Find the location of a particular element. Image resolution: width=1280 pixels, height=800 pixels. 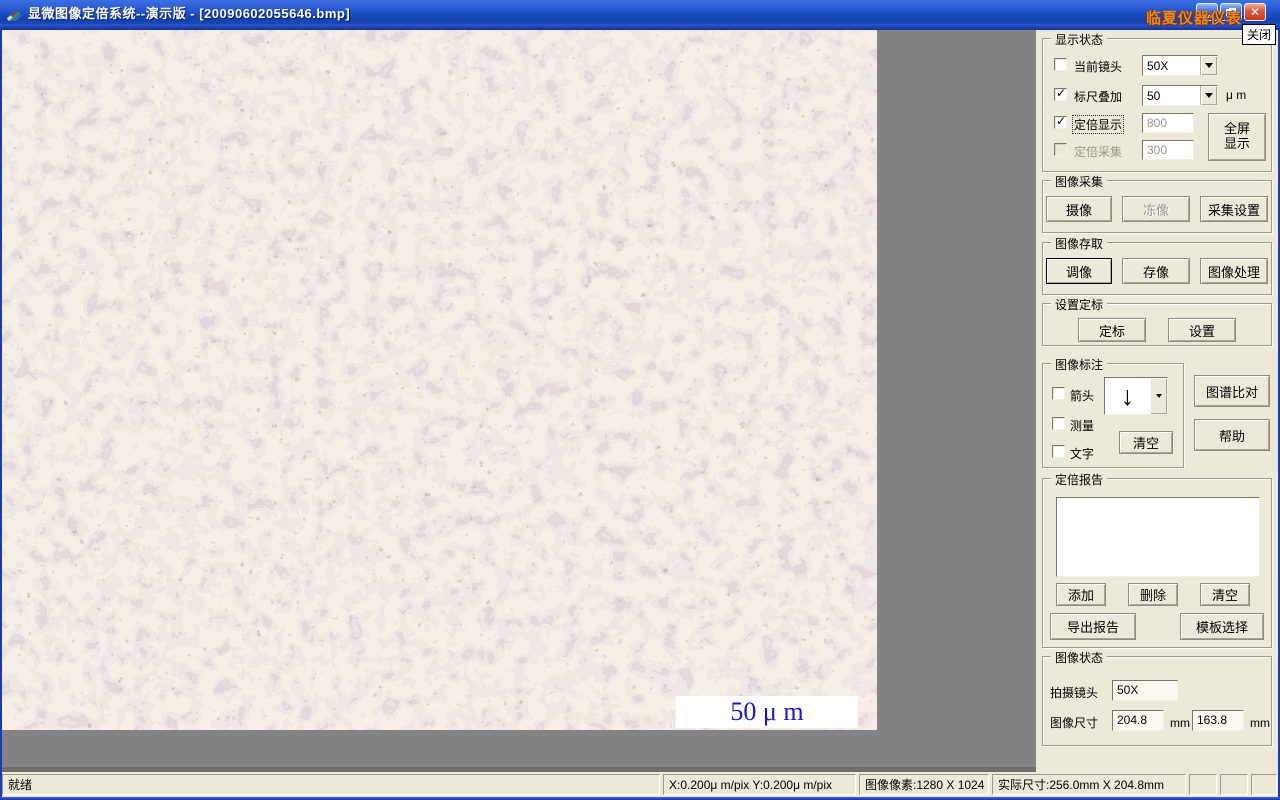

checkbox-arrow is located at coordinates (1058, 393).